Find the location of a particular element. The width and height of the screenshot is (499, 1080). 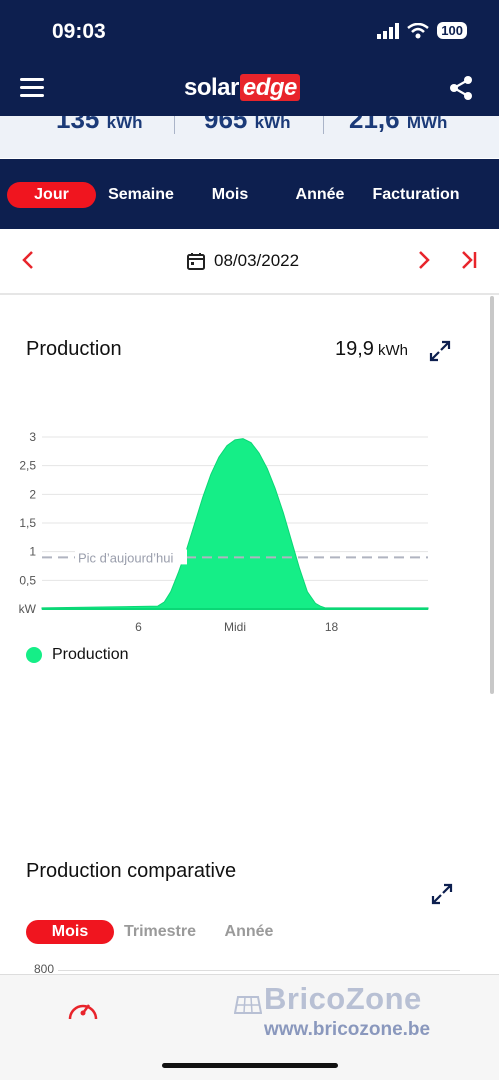

summary-today: 135 kWh is located at coordinates (99, 125).